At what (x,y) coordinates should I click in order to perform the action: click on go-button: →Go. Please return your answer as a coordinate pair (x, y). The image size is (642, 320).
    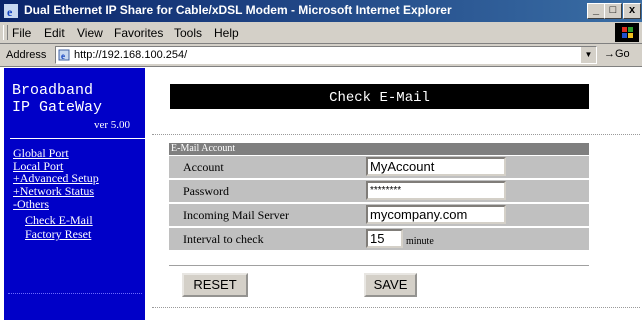
    Looking at the image, I should click on (617, 54).